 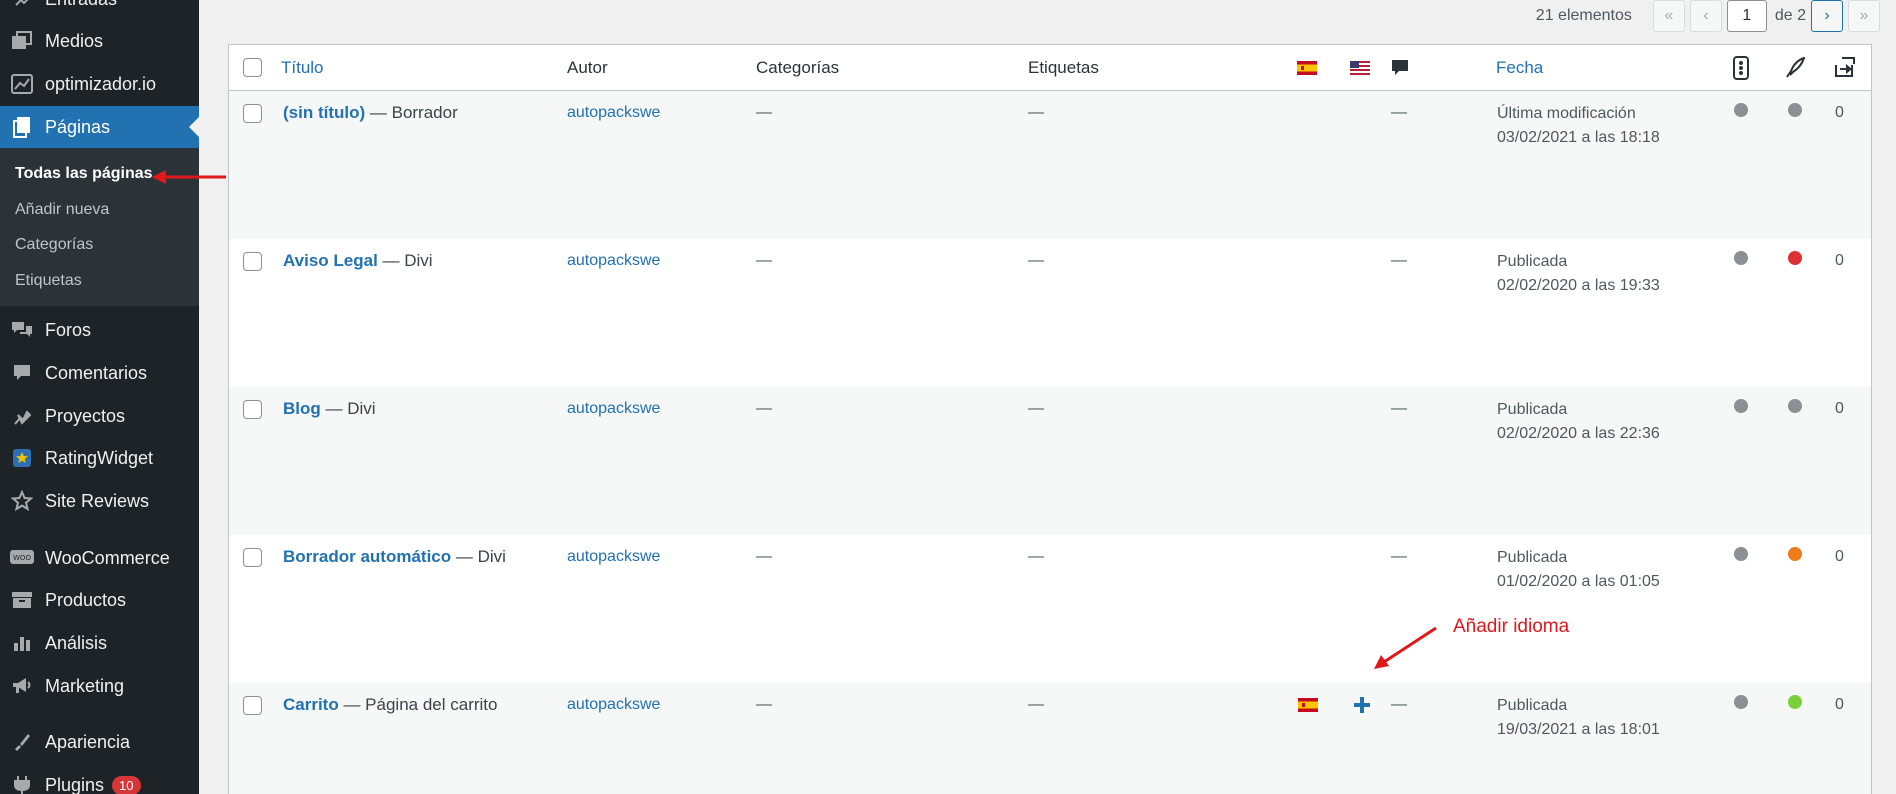 I want to click on sidebar-item-site-reviews: Site Reviews, so click(x=99, y=501).